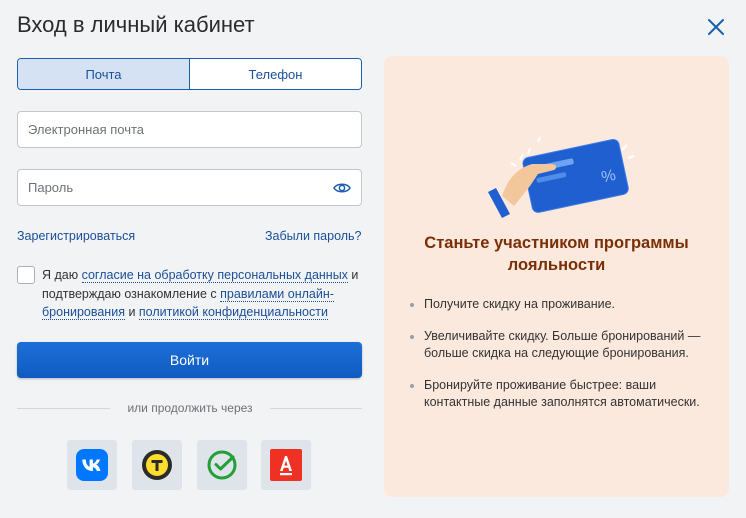 This screenshot has height=518, width=746. Describe the element at coordinates (180, 187) in the screenshot. I see `password-field` at that location.